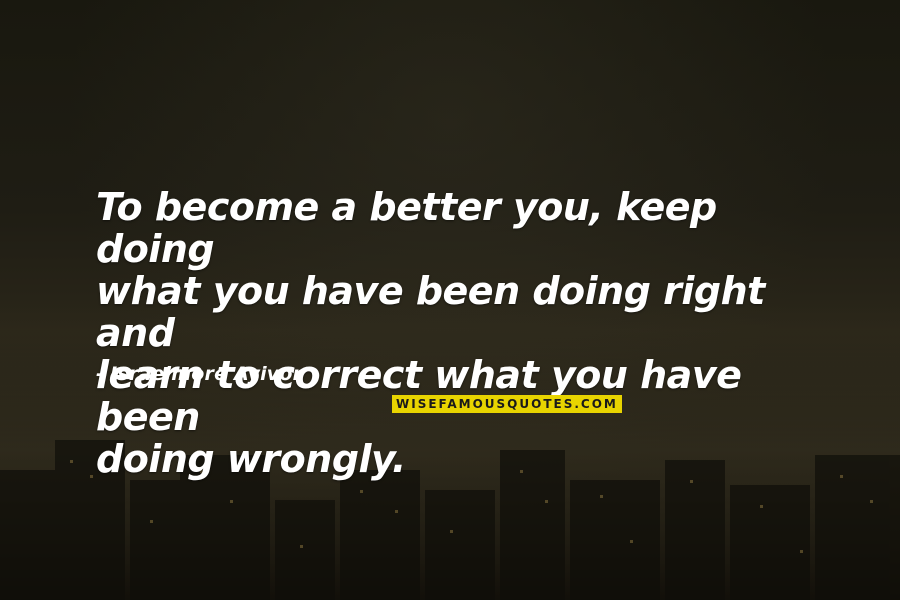 The image size is (900, 600). What do you see at coordinates (206, 374) in the screenshot?
I see `author-name: Israelmore Ayivor` at bounding box center [206, 374].